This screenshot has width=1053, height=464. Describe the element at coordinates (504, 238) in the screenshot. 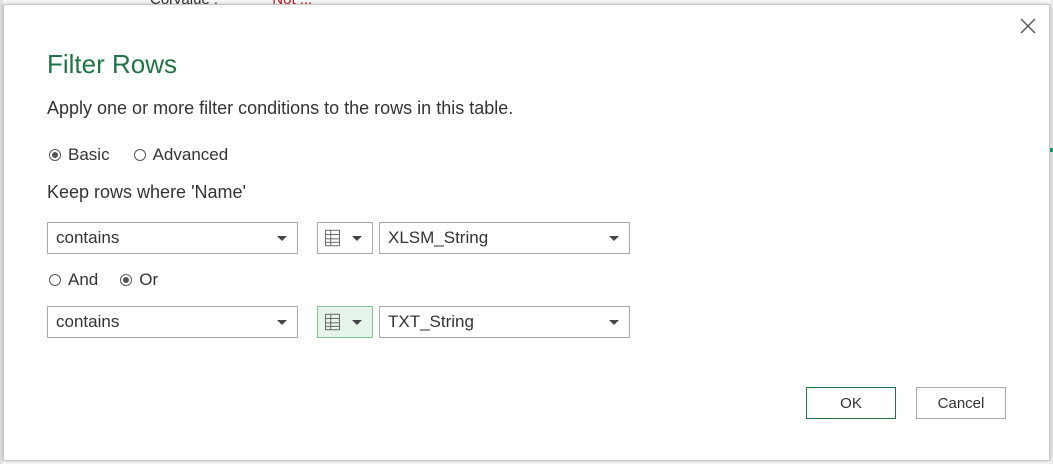

I see `condition-1-value-dropdown: XLSM_String` at that location.